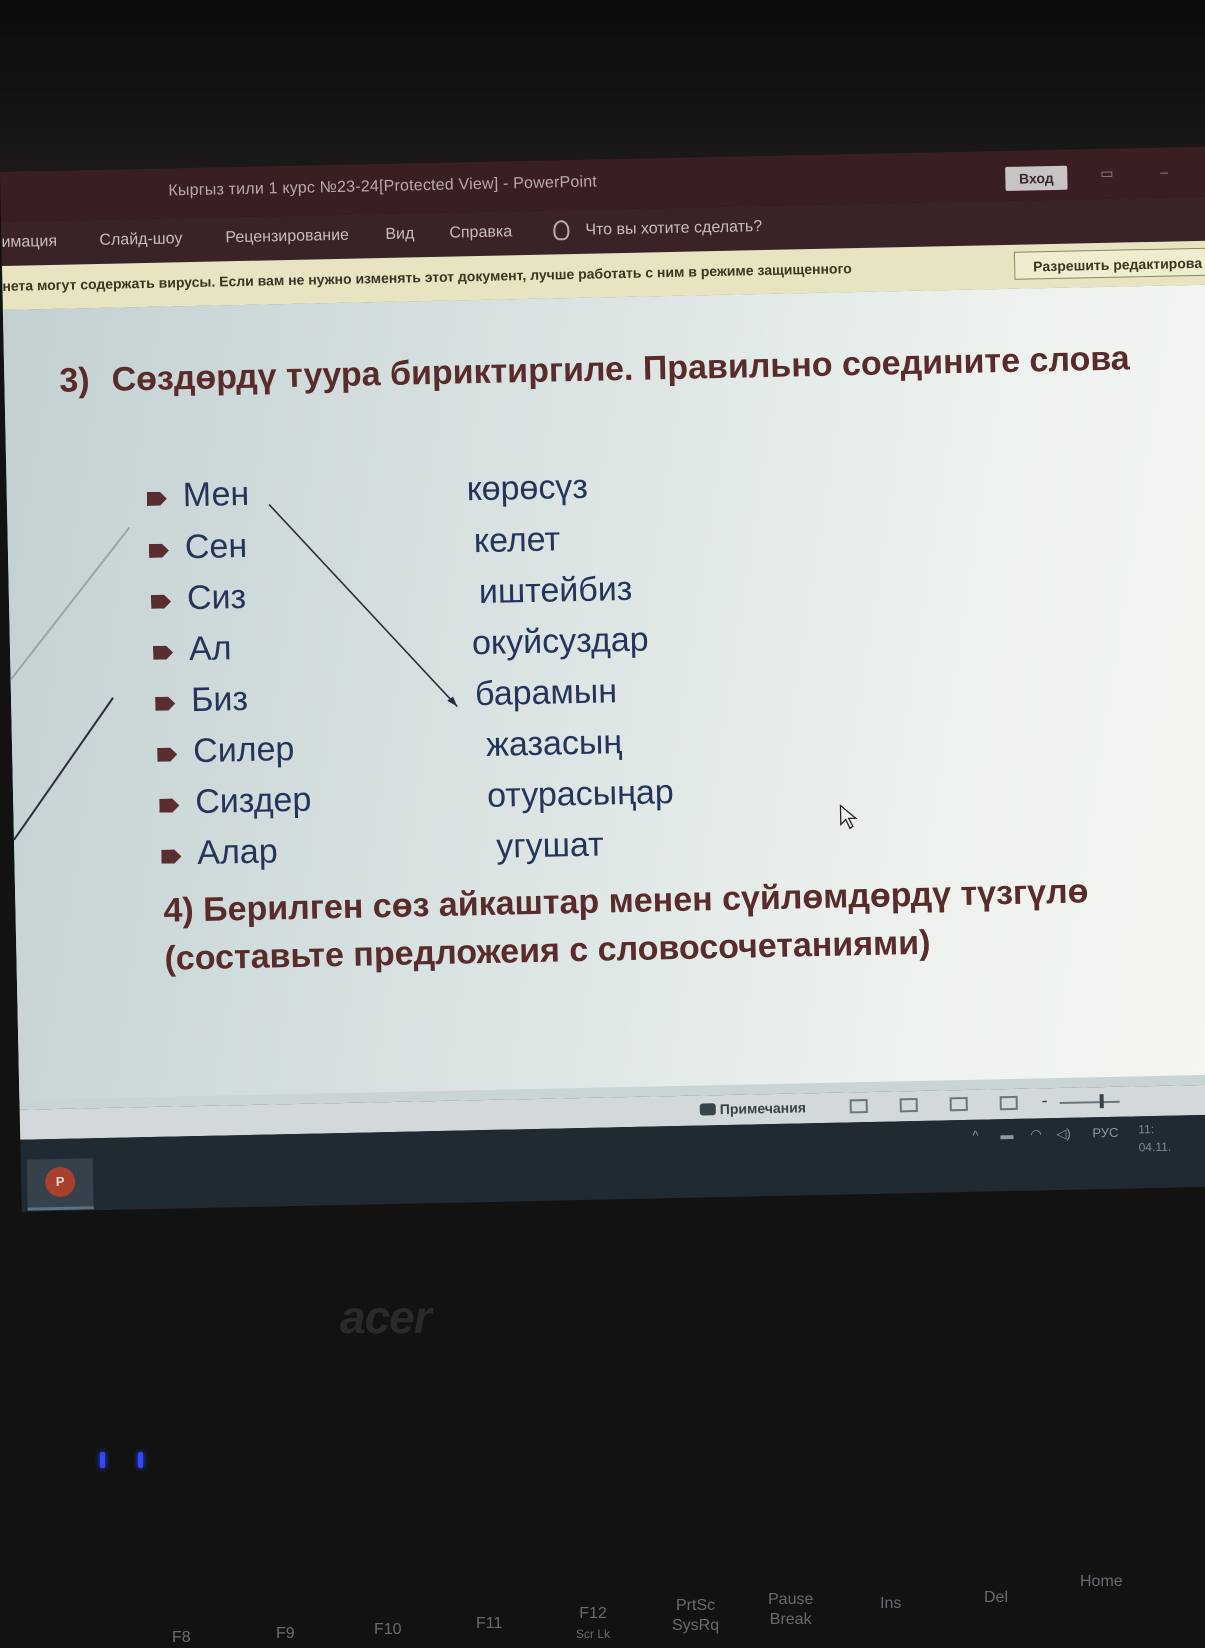 Image resolution: width=1205 pixels, height=1648 pixels. What do you see at coordinates (1154, 1138) in the screenshot?
I see `taskbar-clock: 11: 04.11.` at bounding box center [1154, 1138].